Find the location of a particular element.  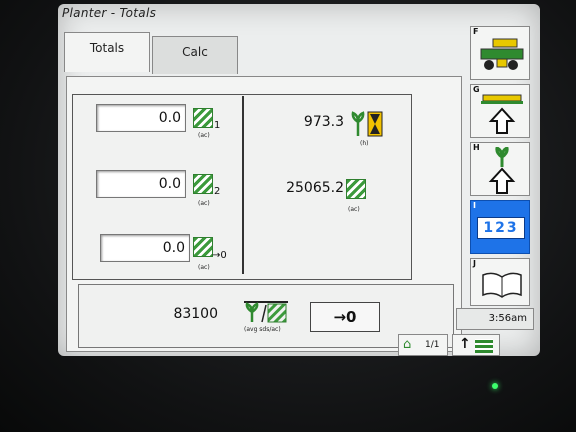

softkey-g-row-units: G is located at coordinates (500, 111).